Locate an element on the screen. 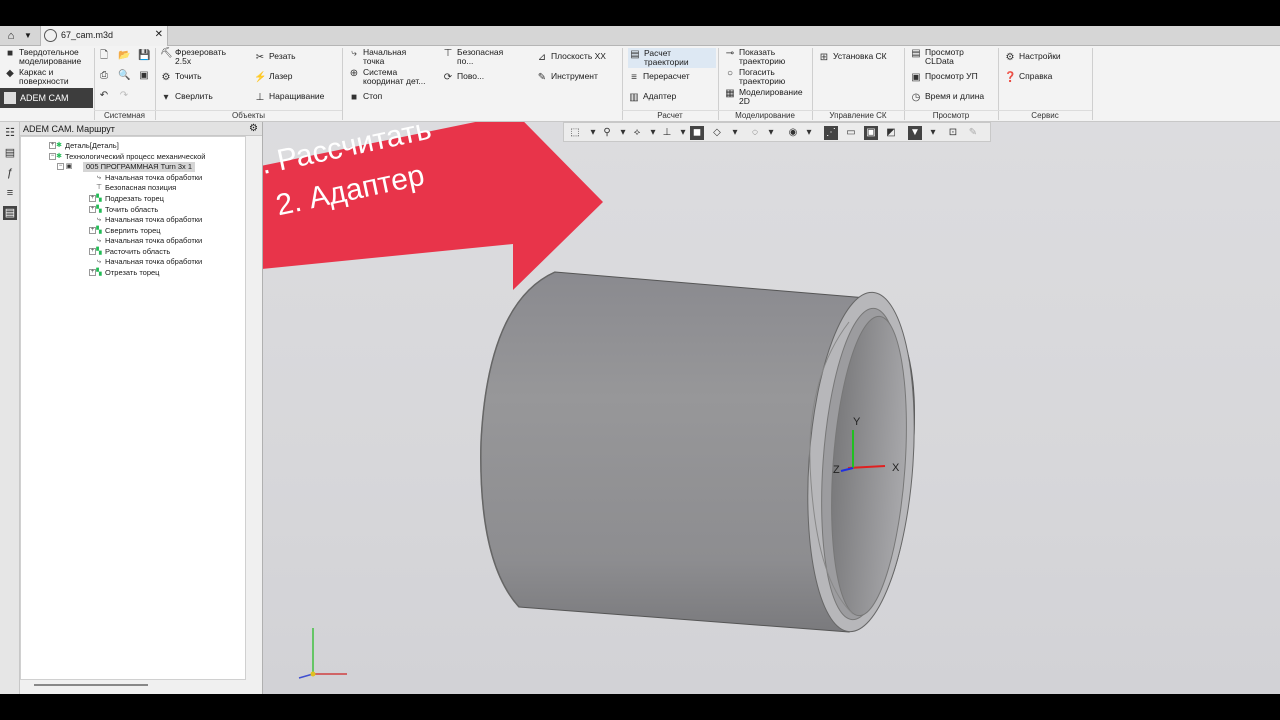  tree-node-label: Расточить область is located at coordinates (138, 251).